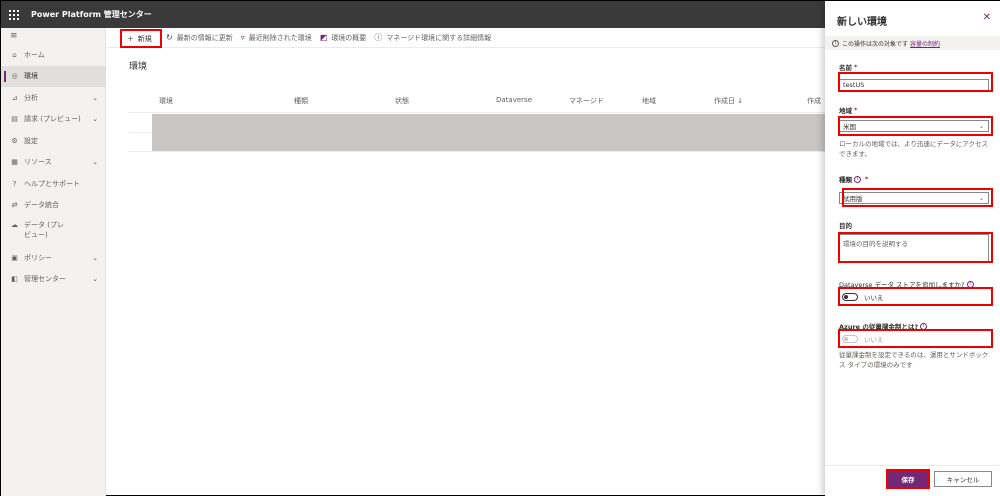  What do you see at coordinates (199, 38) in the screenshot?
I see `refresh-button: ↻ 最新の情報に更新` at bounding box center [199, 38].